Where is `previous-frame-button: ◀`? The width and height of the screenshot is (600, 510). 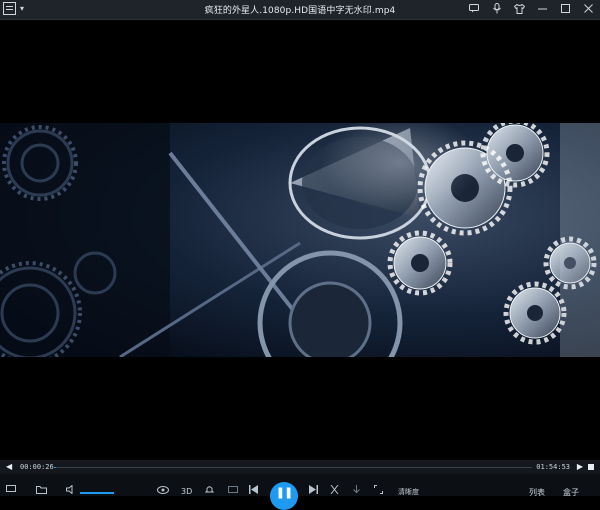
previous-frame-button: ◀ is located at coordinates (9, 466).